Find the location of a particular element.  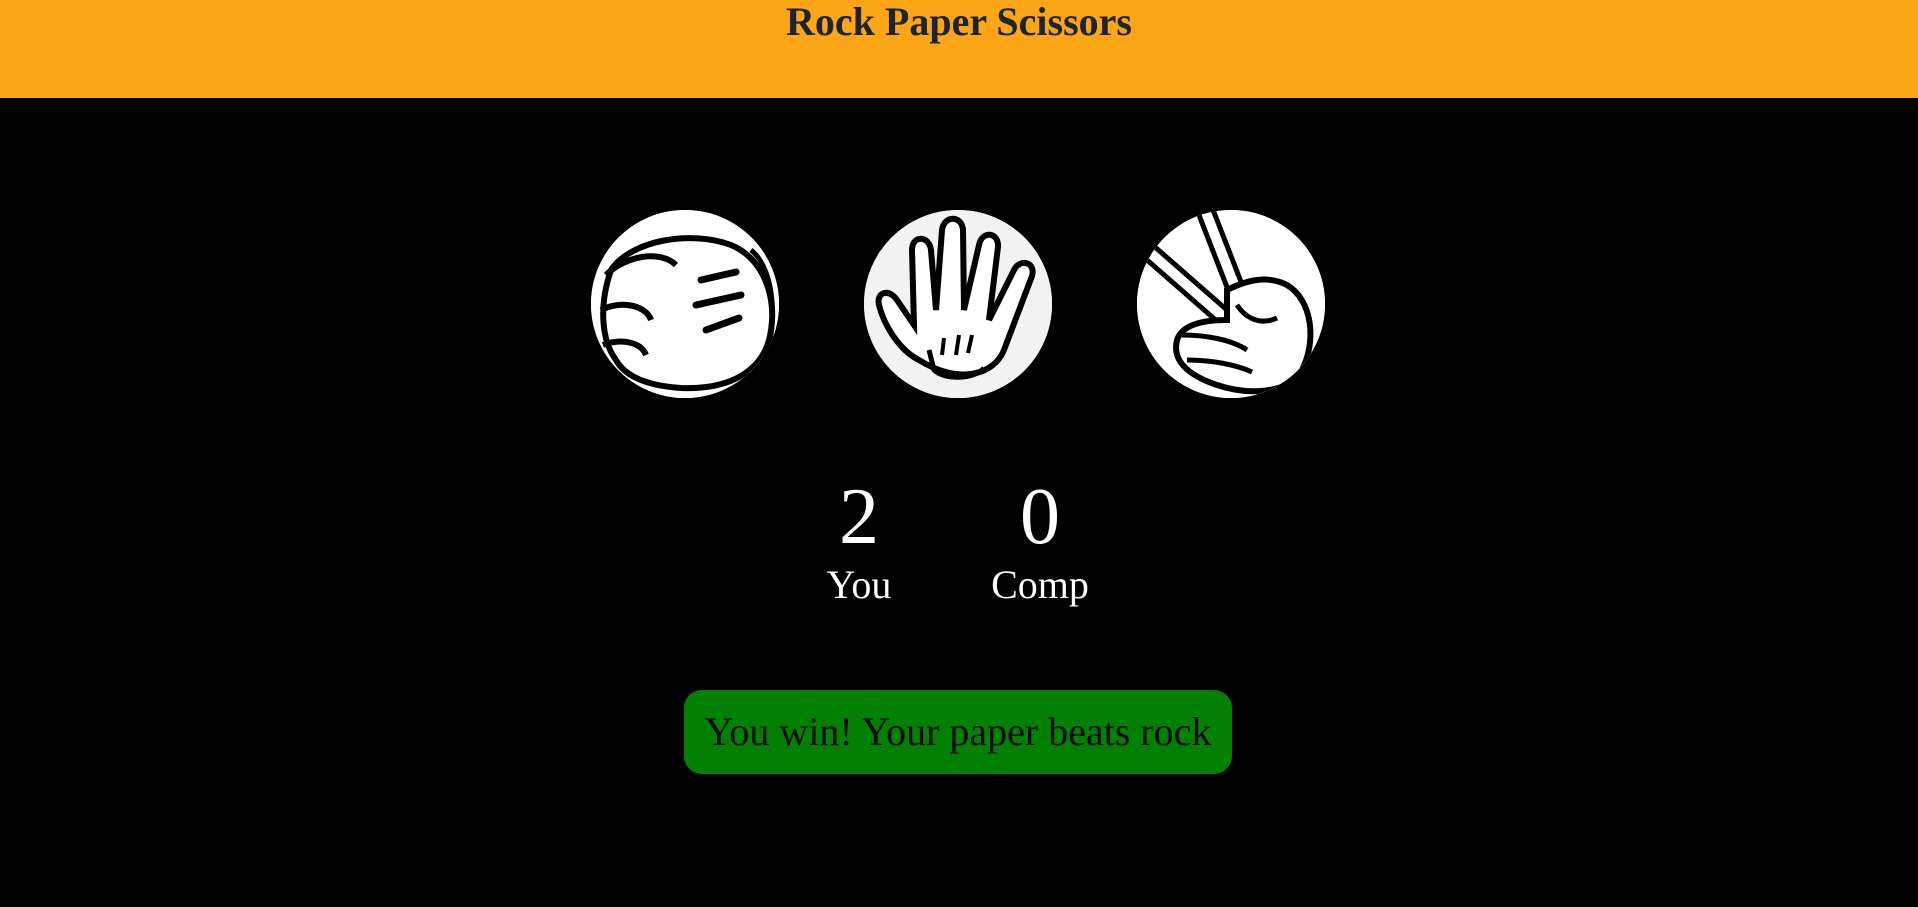

rock-fist-icon is located at coordinates (685, 304).